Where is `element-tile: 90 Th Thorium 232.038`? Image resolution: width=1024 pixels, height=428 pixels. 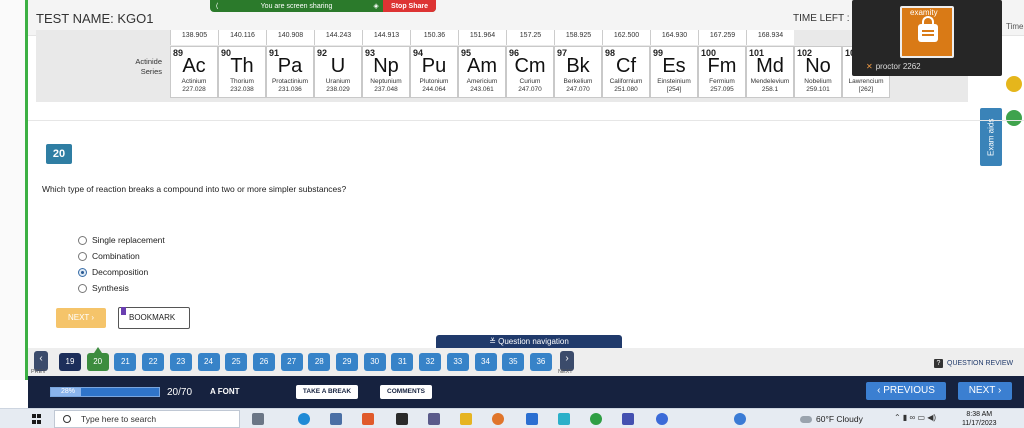 element-tile: 90 Th Thorium 232.038 is located at coordinates (242, 72).